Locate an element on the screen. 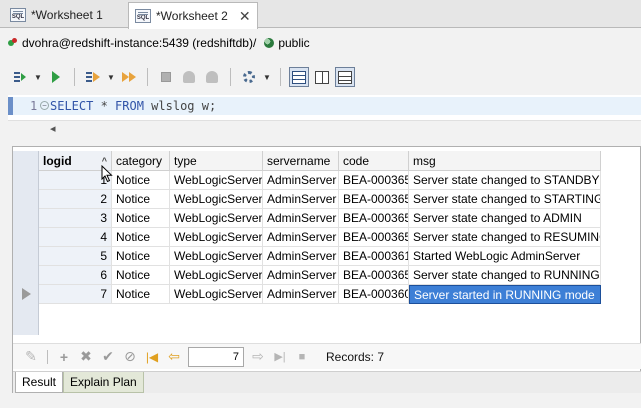 The height and width of the screenshot is (408, 641). execute-statement-button is located at coordinates (20, 77).